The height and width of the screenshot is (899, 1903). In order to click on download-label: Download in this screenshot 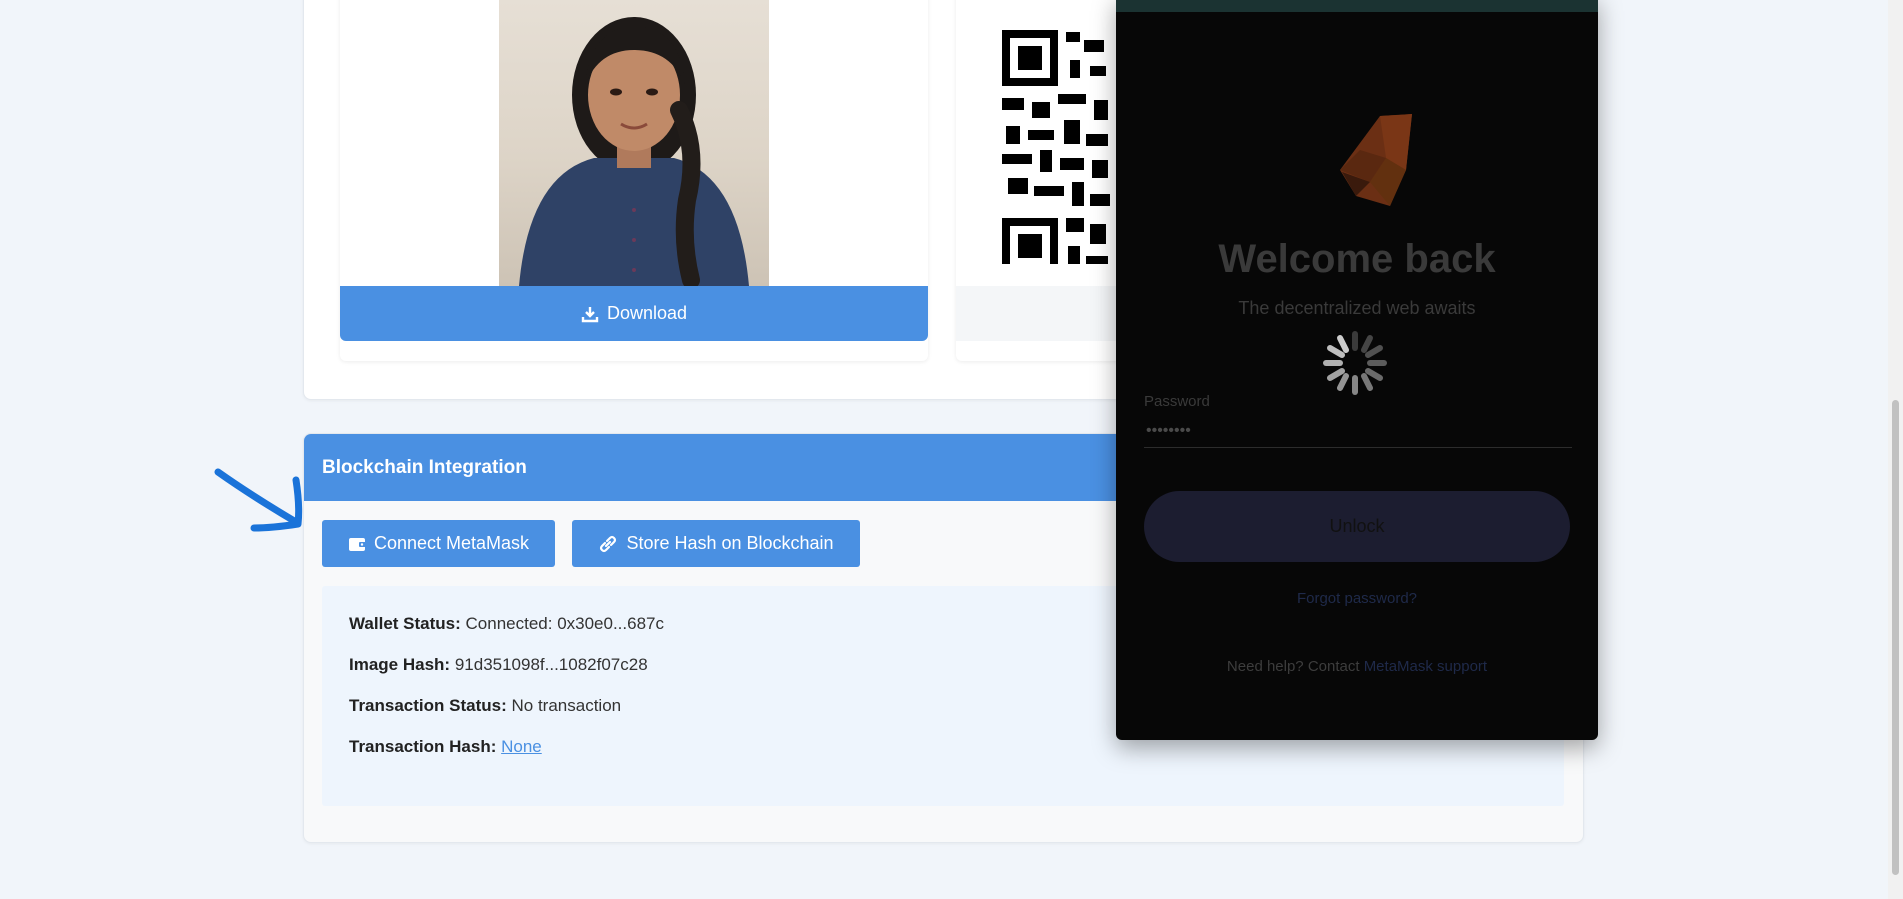, I will do `click(647, 313)`.